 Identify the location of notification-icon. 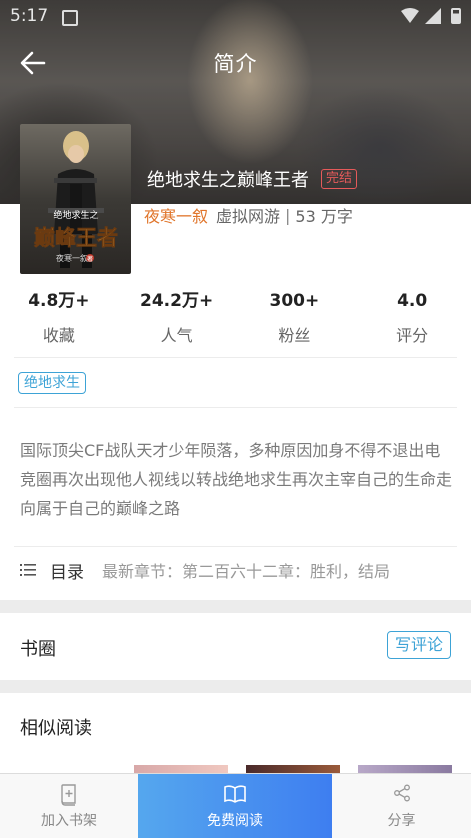
(70, 18).